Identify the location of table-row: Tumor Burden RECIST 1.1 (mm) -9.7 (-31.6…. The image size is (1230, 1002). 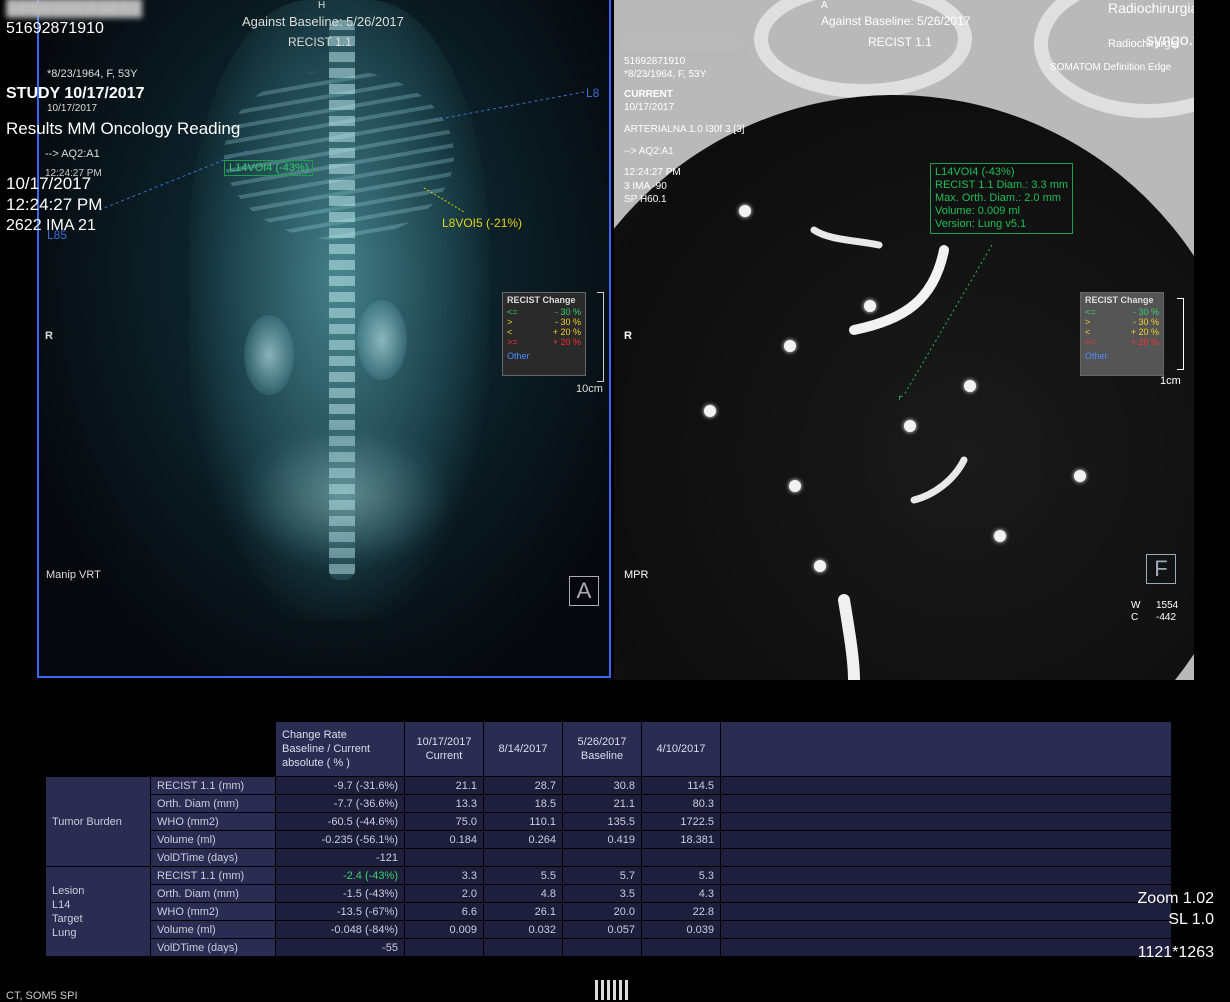
(608, 821).